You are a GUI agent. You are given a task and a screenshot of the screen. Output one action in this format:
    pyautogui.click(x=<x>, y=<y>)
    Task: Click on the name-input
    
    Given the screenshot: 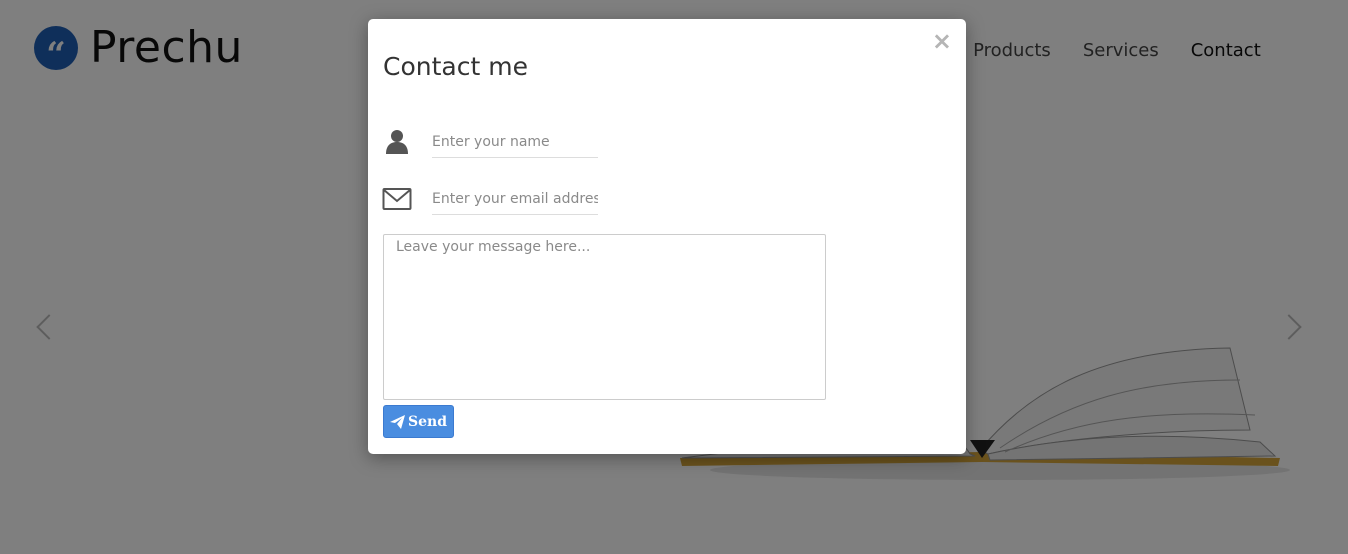 What is the action you would take?
    pyautogui.click(x=515, y=142)
    